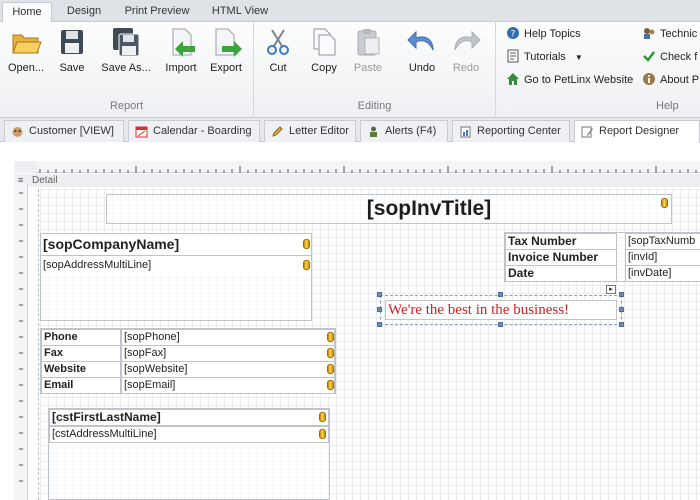 The width and height of the screenshot is (700, 500). I want to click on pencil-icon, so click(277, 131).